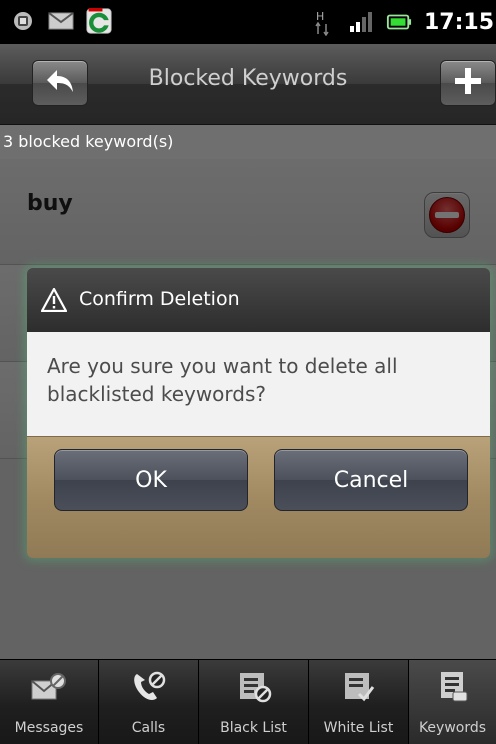 The height and width of the screenshot is (744, 496). Describe the element at coordinates (453, 687) in the screenshot. I see `keywords-icon` at that location.